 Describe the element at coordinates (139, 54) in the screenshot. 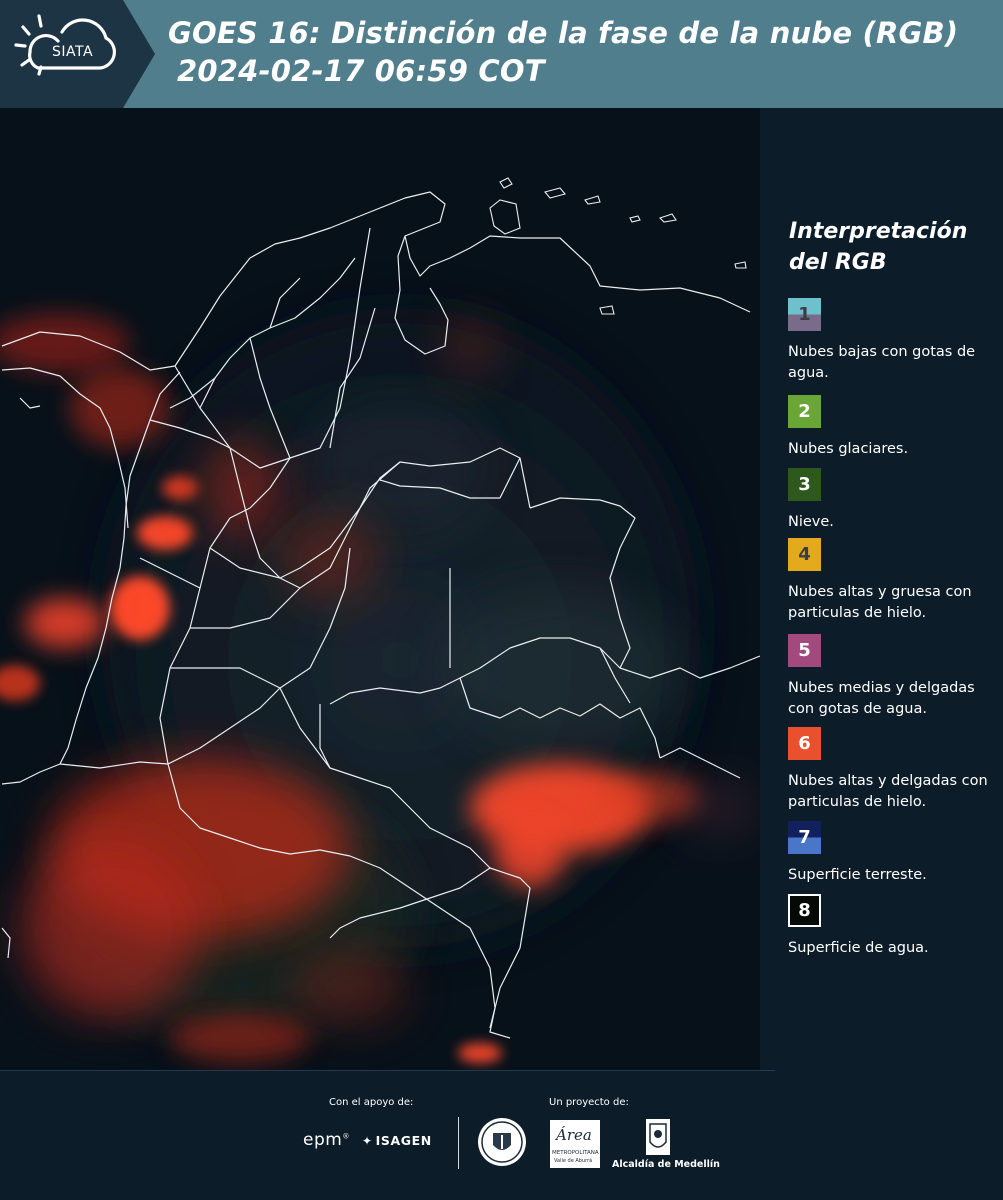

I see `header-arrow` at that location.